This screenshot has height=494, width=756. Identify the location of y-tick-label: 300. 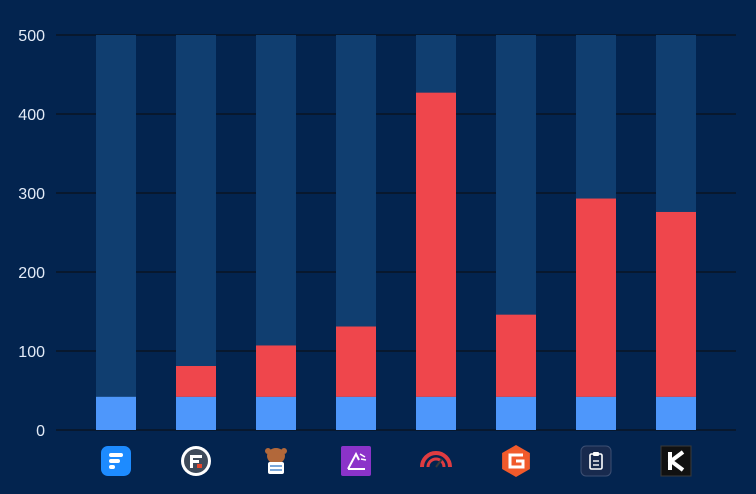
(31, 194).